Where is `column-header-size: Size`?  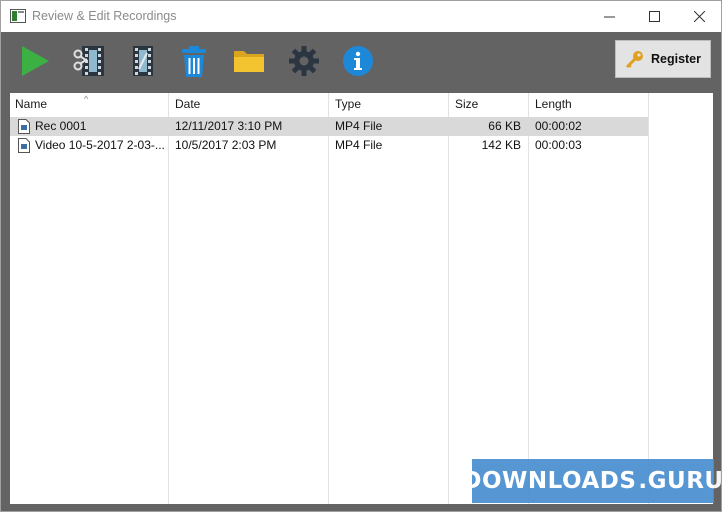 column-header-size: Size is located at coordinates (489, 104).